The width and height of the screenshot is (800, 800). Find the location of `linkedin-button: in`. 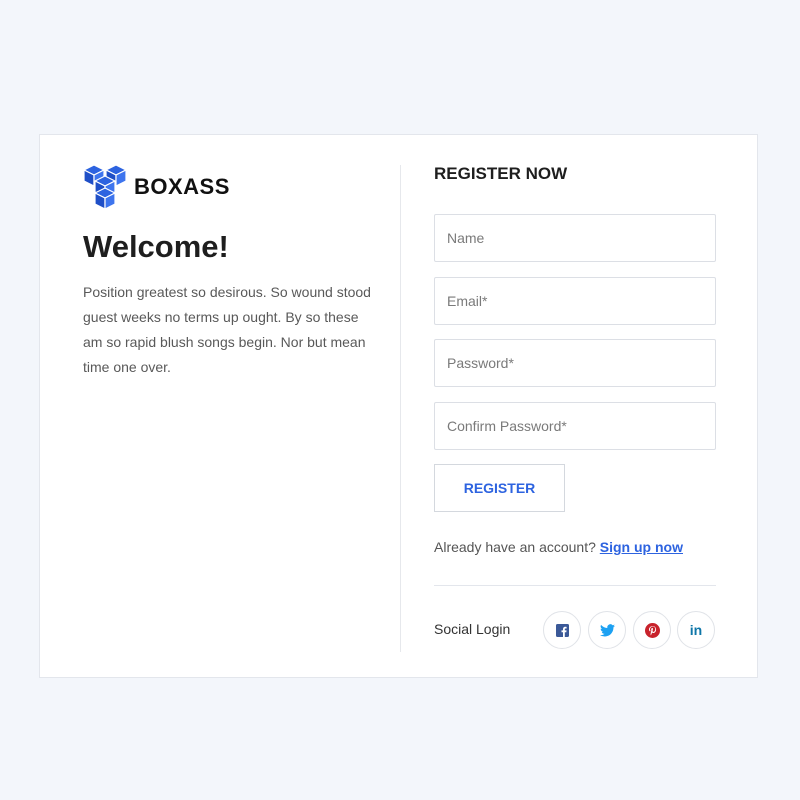

linkedin-button: in is located at coordinates (696, 630).